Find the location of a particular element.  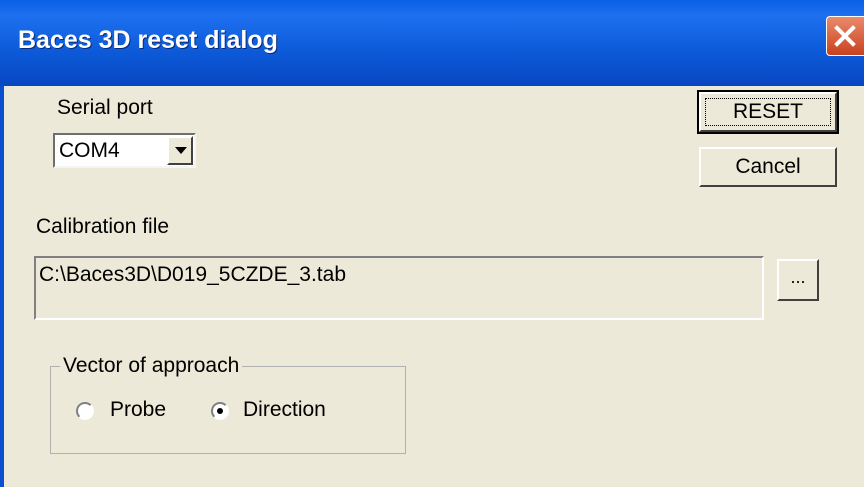

chevron-down-icon is located at coordinates (181, 150).